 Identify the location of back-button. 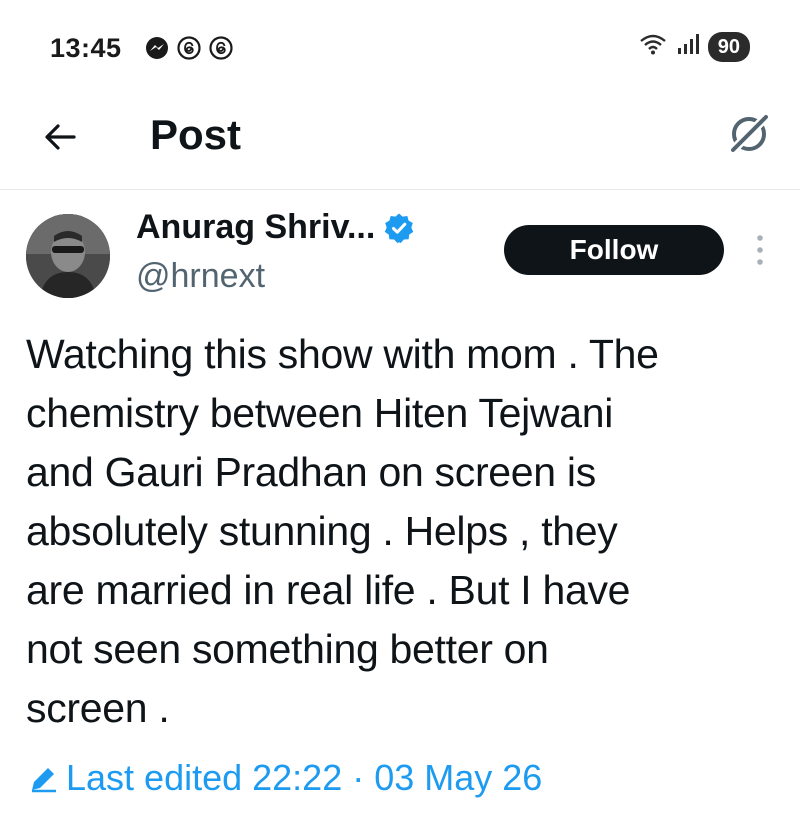
(60, 137).